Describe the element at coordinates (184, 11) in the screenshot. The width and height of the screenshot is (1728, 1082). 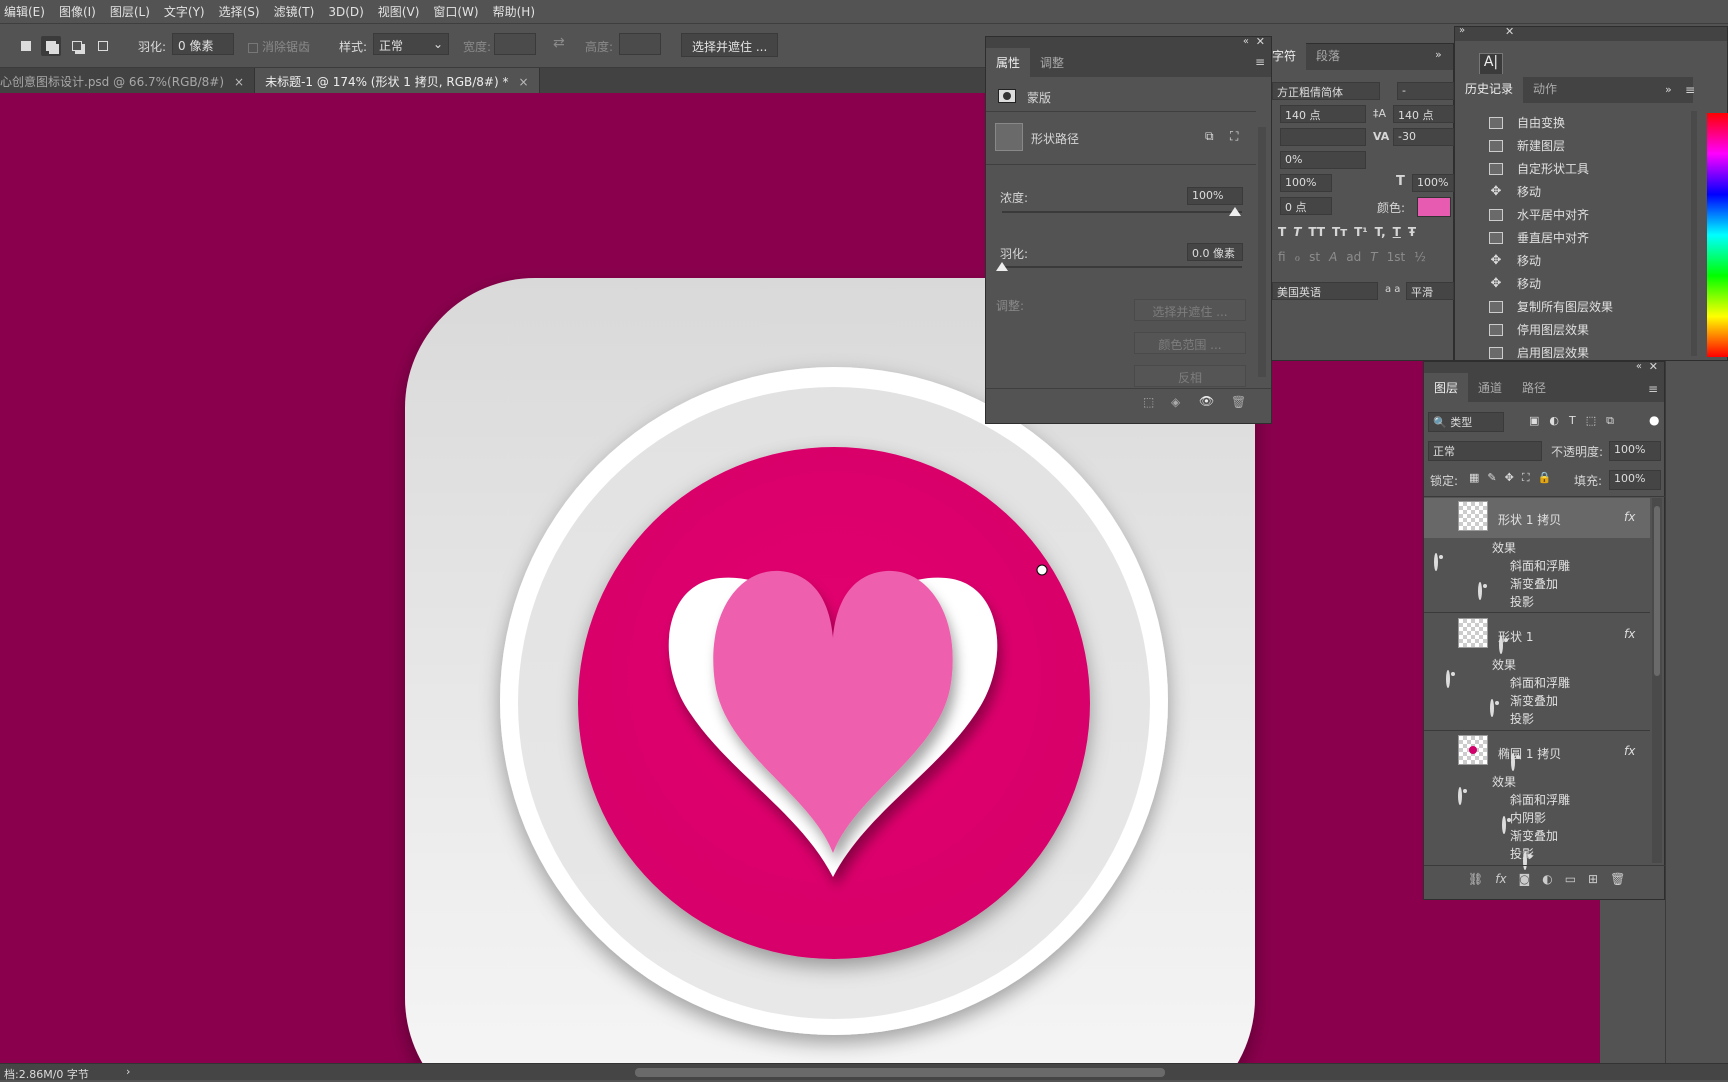
I see `menu-type: 文字(Y)` at that location.